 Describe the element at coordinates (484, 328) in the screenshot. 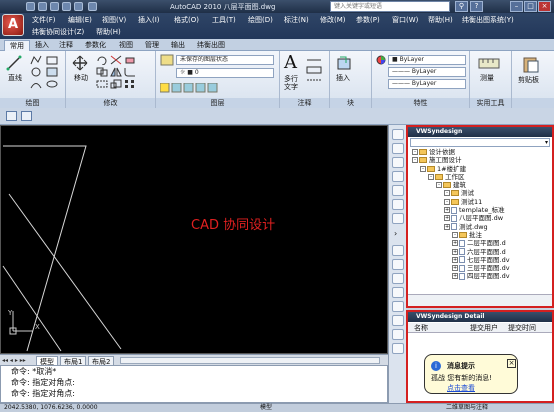

I see `col-submitter: 提交用户` at that location.